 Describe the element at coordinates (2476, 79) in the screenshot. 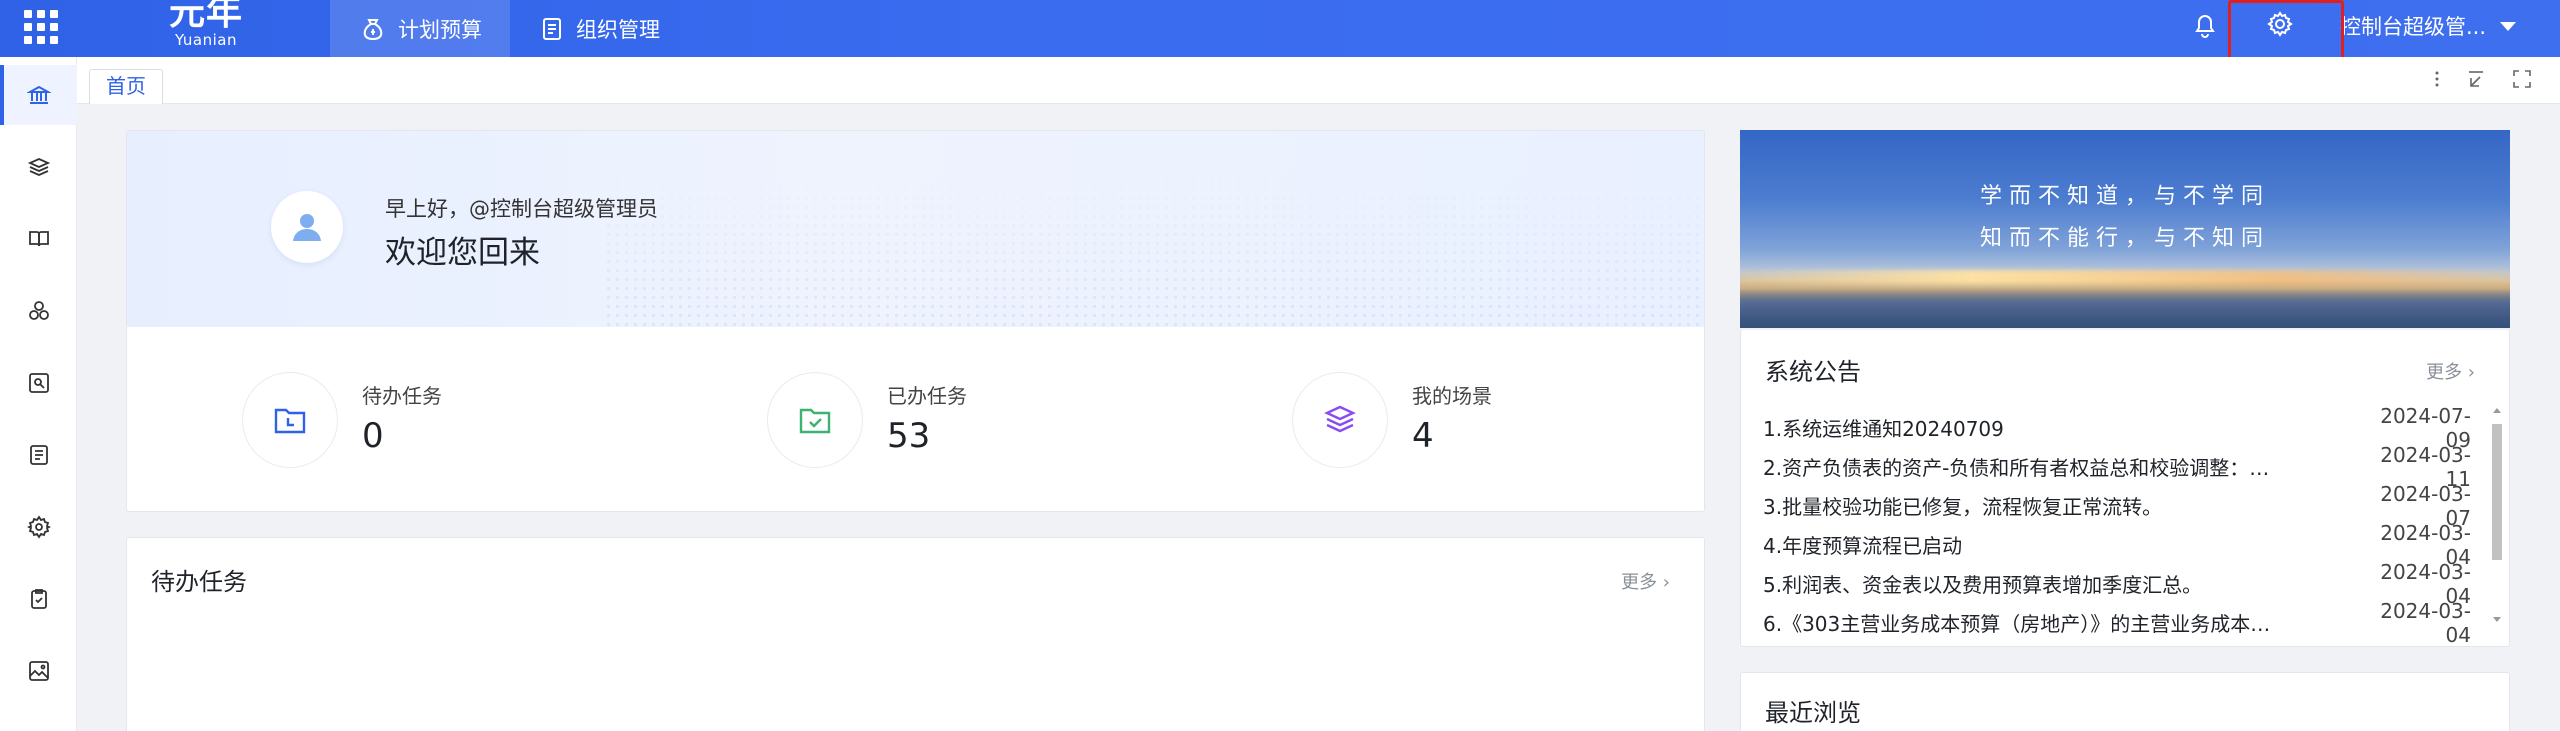

I see `collapse-icon` at that location.